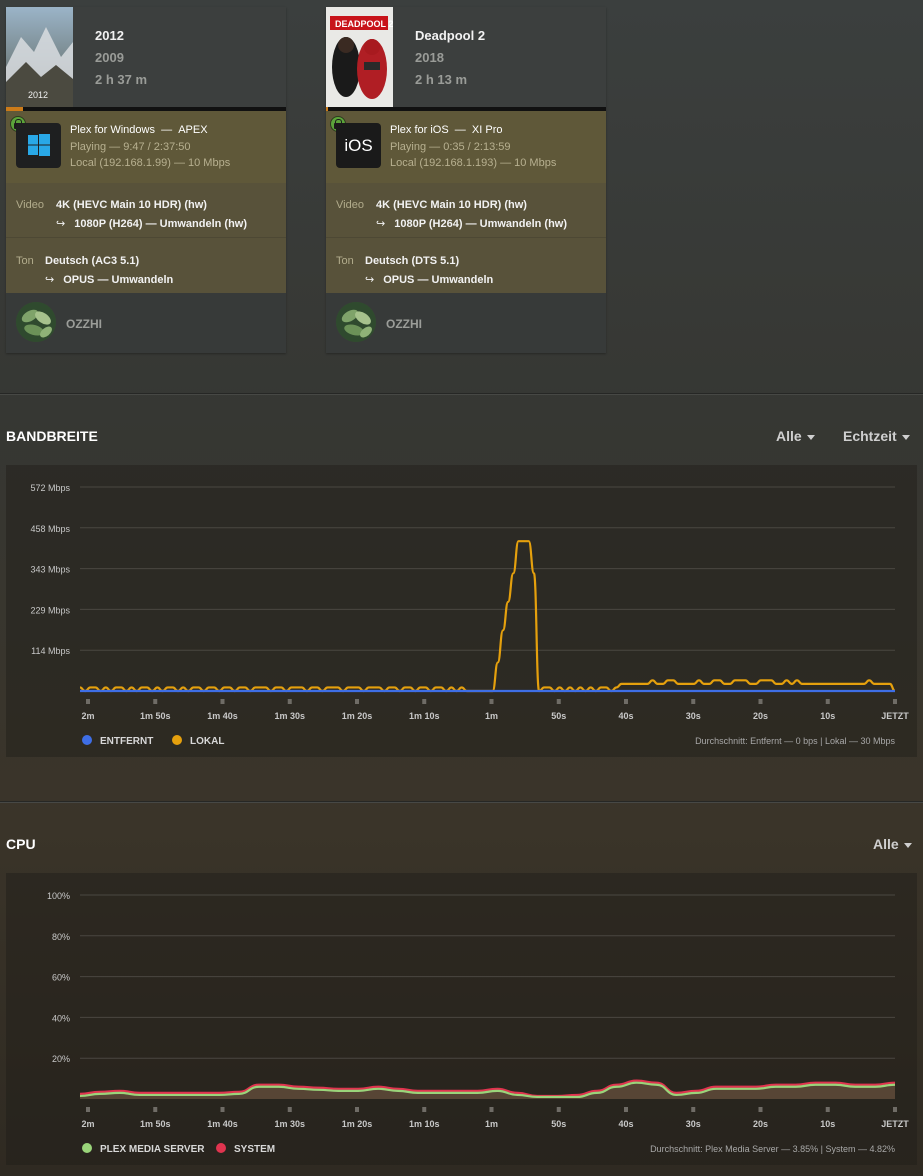  I want to click on legend-dot-remote, so click(87, 740).